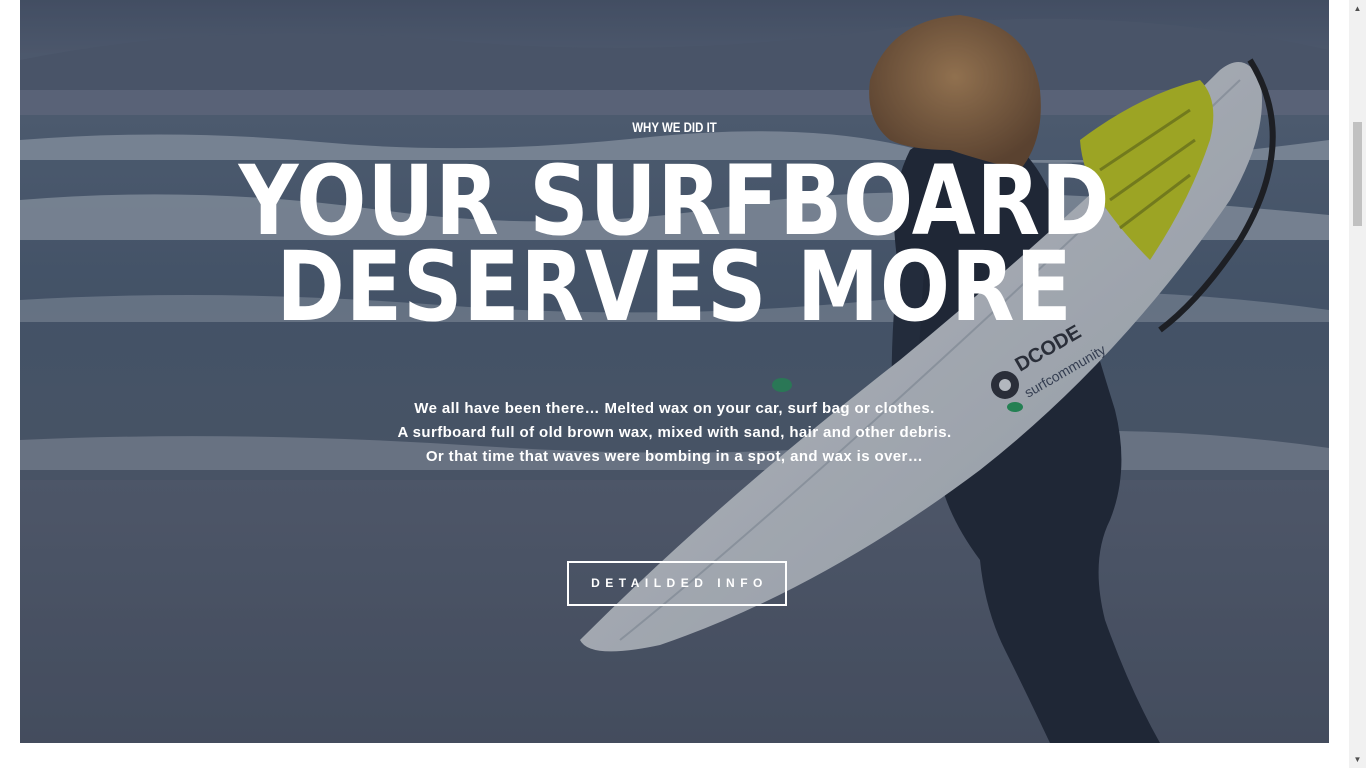 This screenshot has height=768, width=1366. Describe the element at coordinates (1357, 174) in the screenshot. I see `scrollbar-thumb` at that location.